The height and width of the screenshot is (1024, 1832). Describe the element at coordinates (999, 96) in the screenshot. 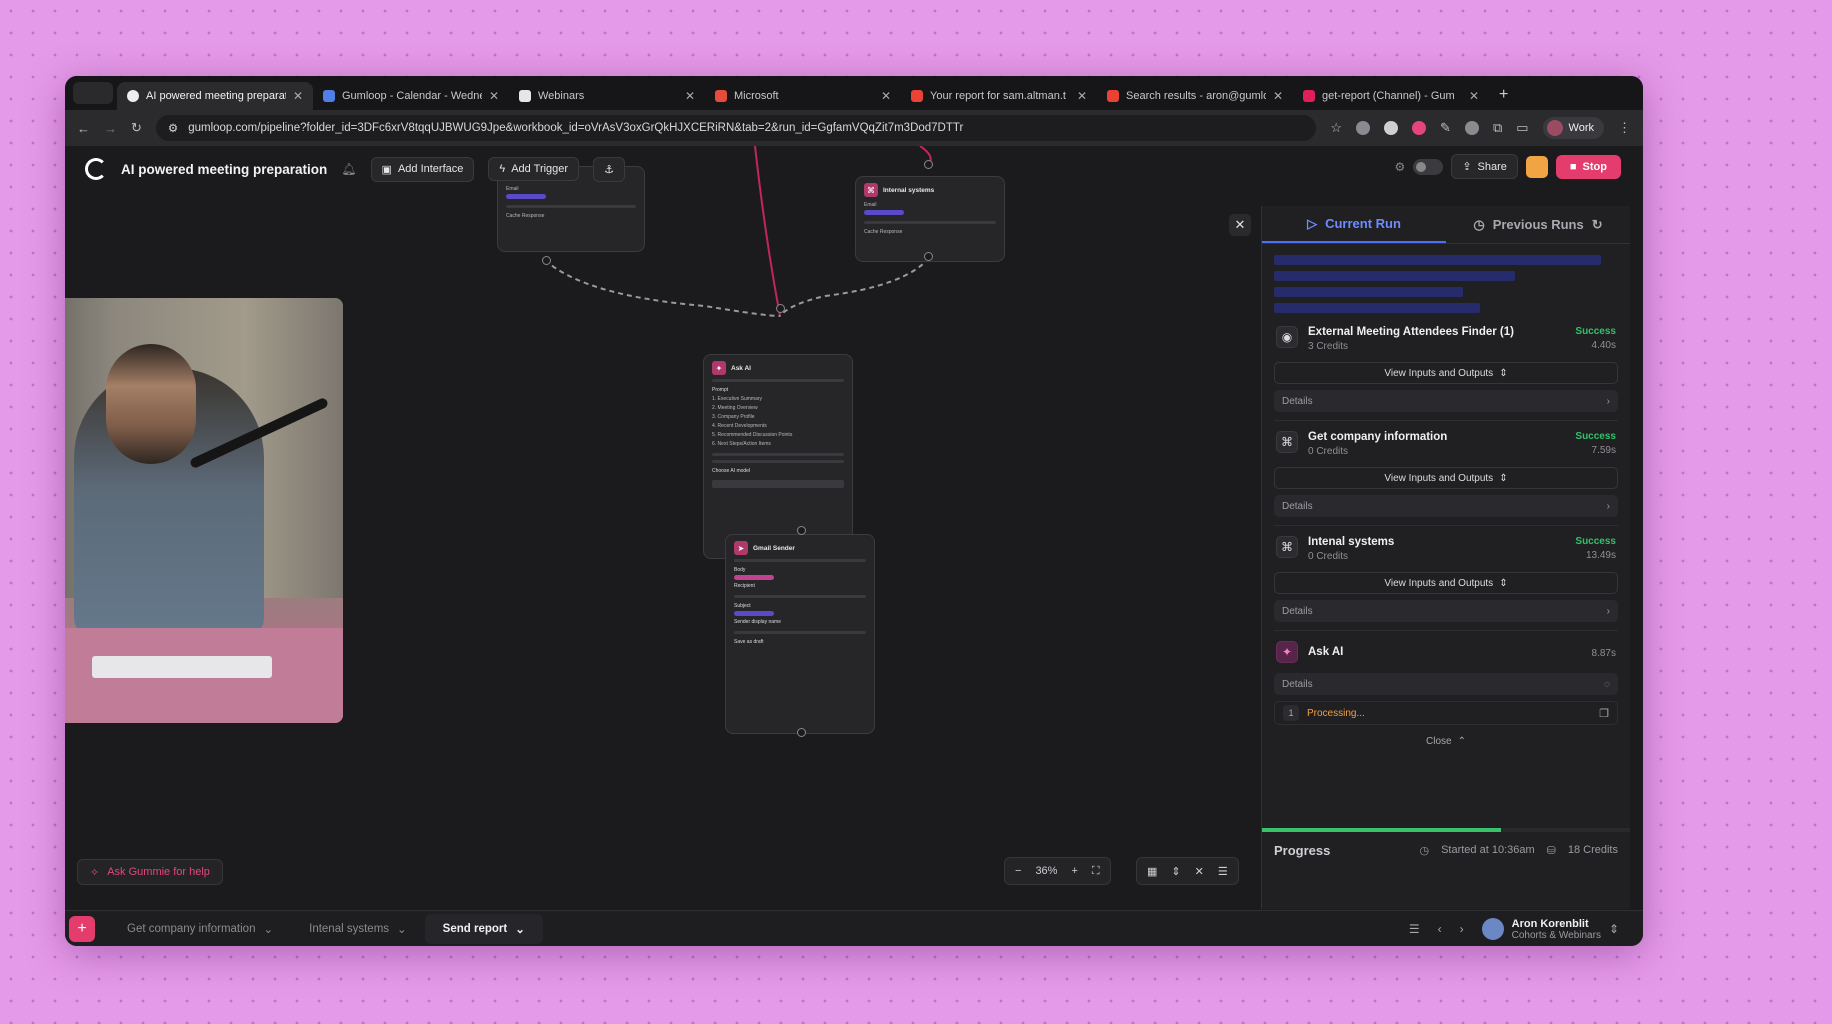

I see `browser-tab-5: Your report for sam.altman.t ✕` at that location.